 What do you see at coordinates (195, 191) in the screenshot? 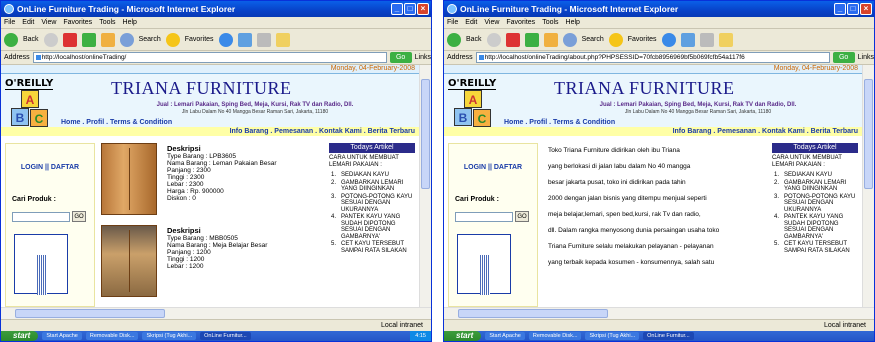
I see `product-price: Harga : Rp. 900000` at bounding box center [195, 191].